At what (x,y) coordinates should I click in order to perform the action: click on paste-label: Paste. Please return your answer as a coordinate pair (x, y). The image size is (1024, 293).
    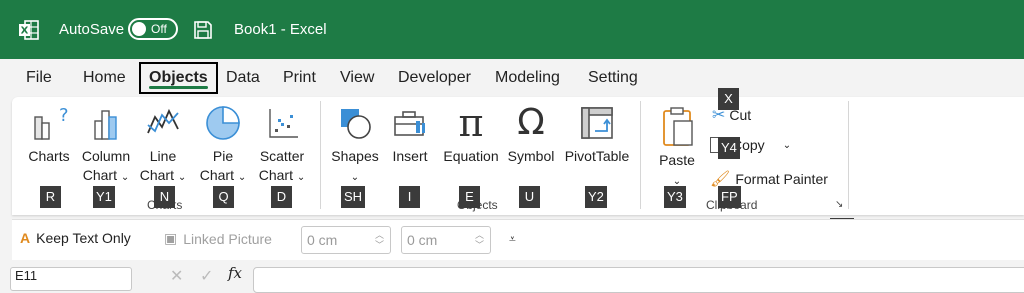
    Looking at the image, I should click on (677, 160).